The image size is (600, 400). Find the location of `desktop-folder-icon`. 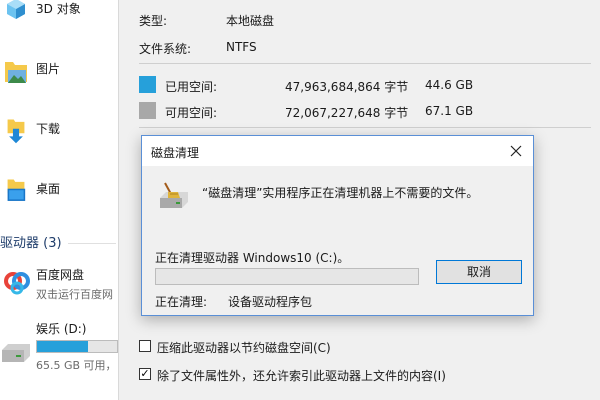

desktop-folder-icon is located at coordinates (16, 190).